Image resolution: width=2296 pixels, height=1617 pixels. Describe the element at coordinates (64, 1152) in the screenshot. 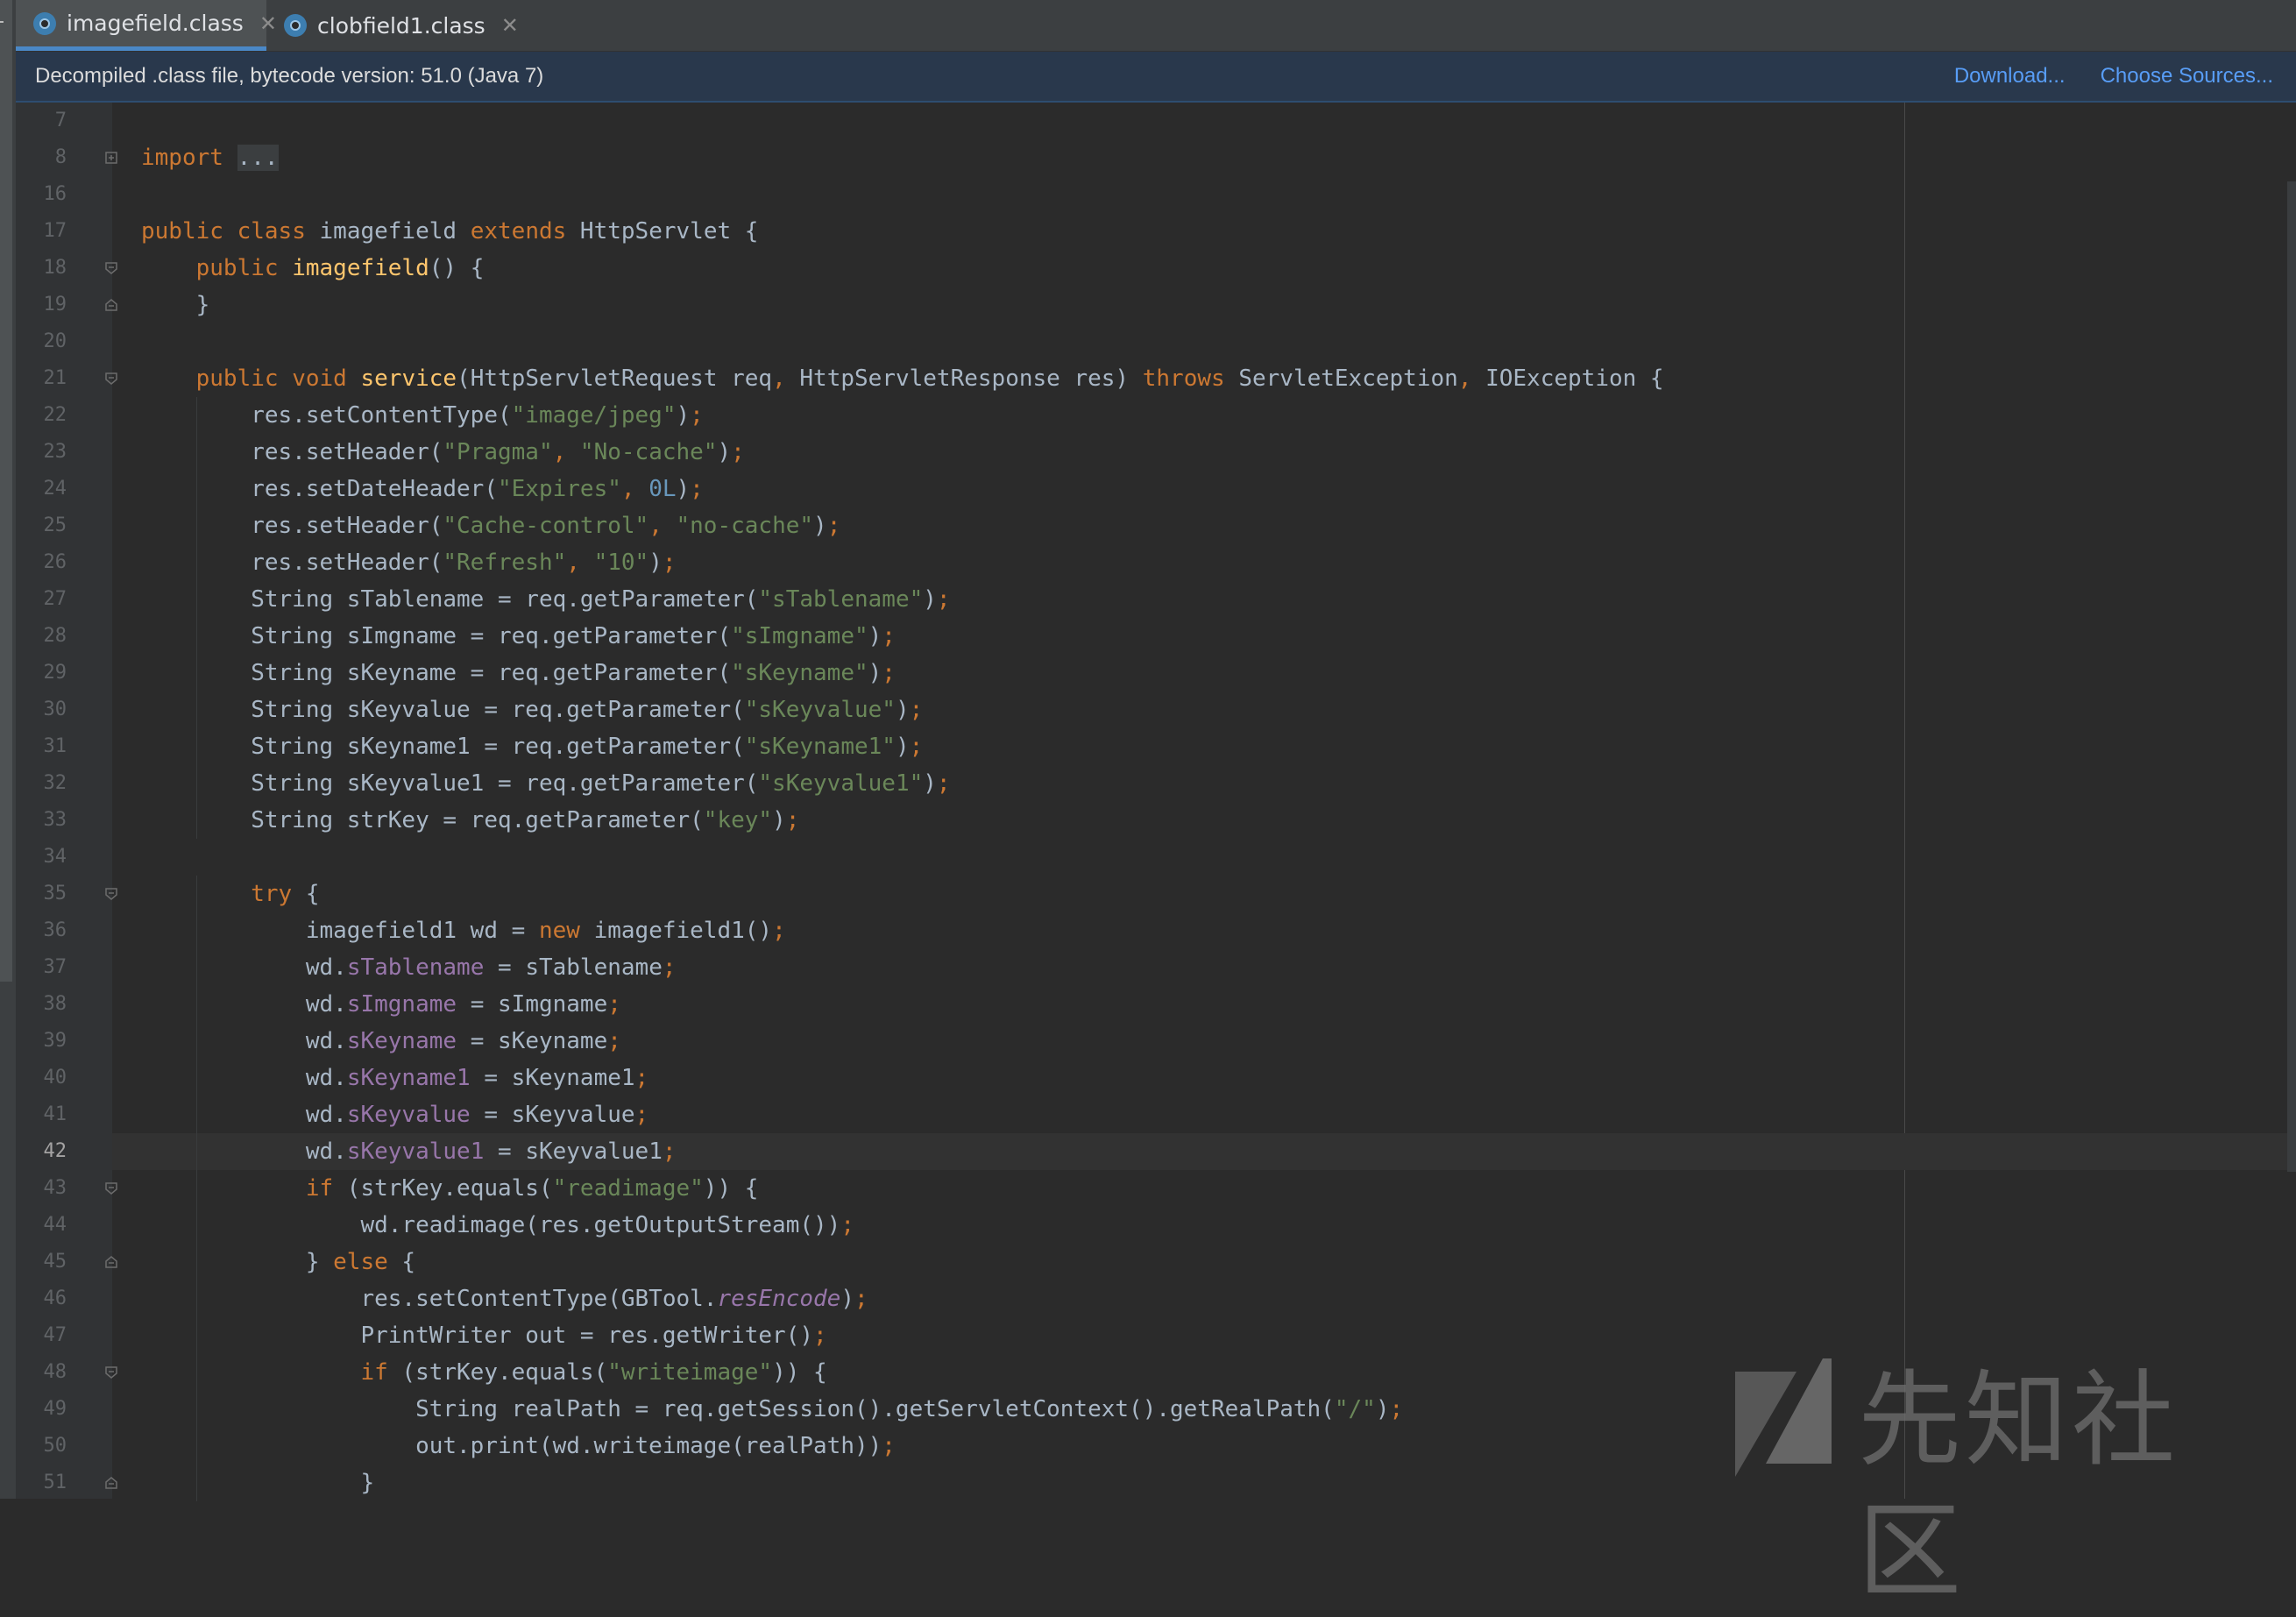

I see `gutter-line: 42` at that location.